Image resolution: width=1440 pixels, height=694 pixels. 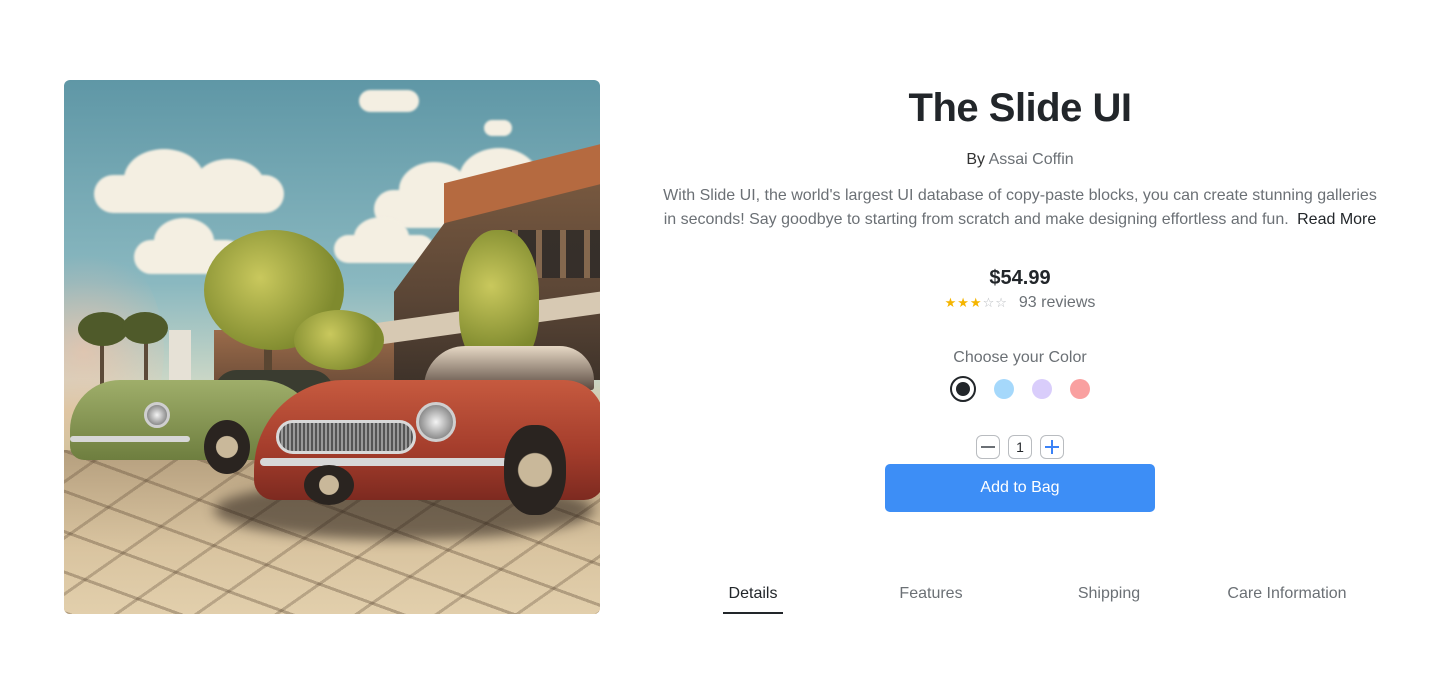 I want to click on increment-button, so click(x=1052, y=447).